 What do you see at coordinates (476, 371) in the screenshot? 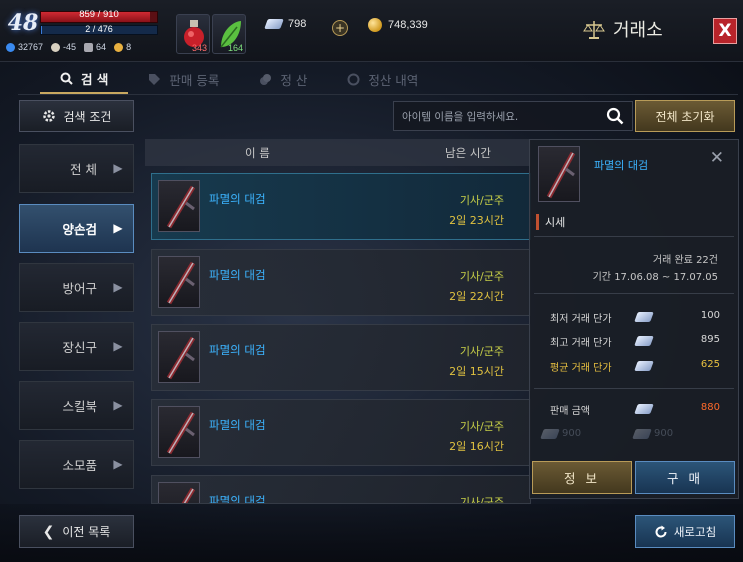
I see `item-remaining-time: 2일 15시간` at bounding box center [476, 371].